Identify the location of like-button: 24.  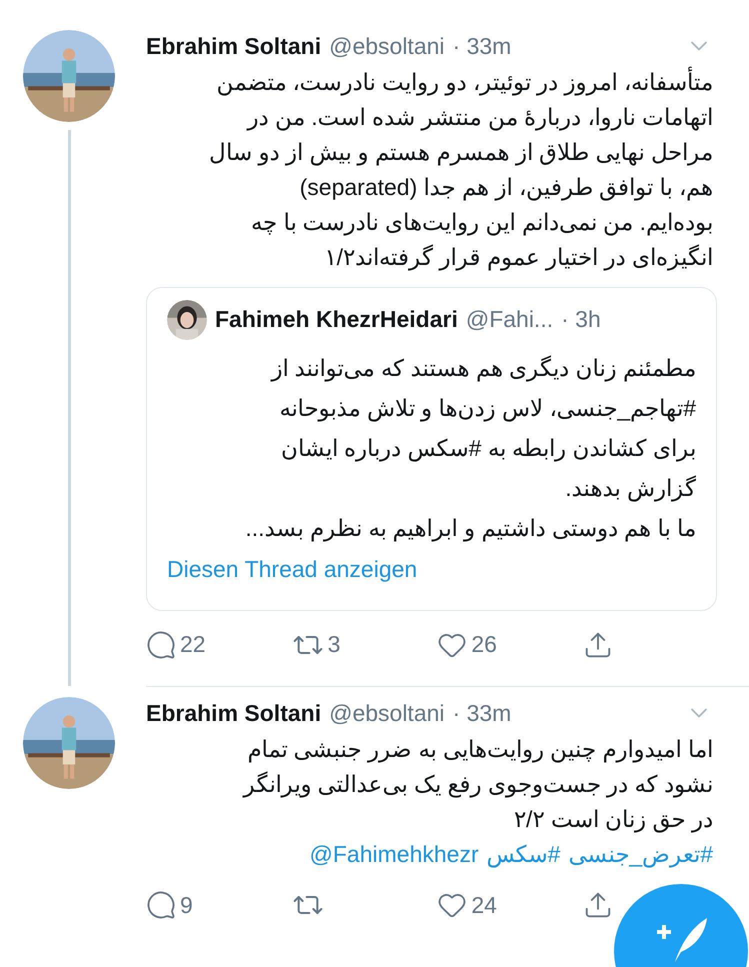
(467, 905).